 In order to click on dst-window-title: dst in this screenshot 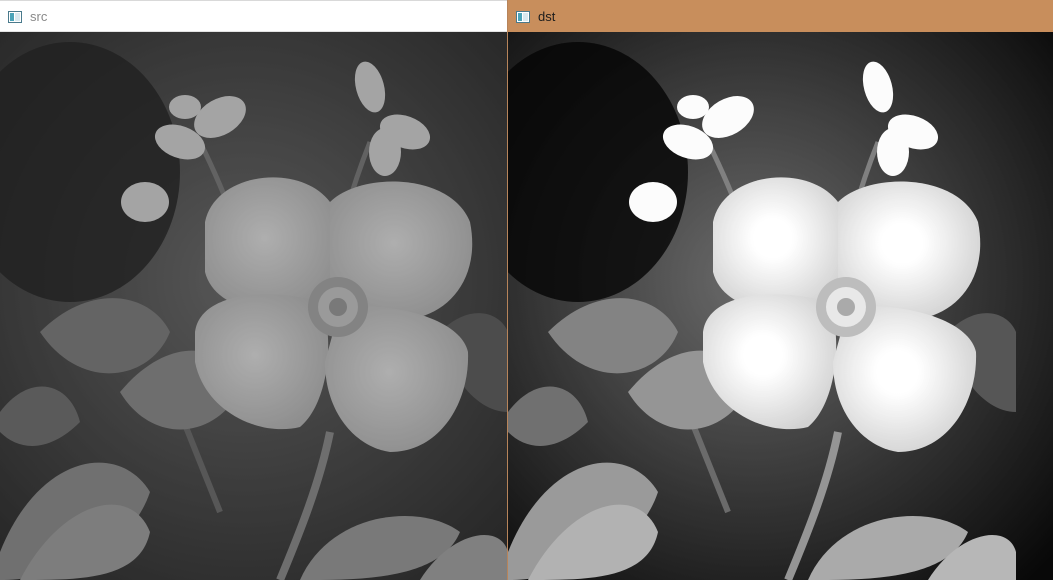, I will do `click(547, 16)`.